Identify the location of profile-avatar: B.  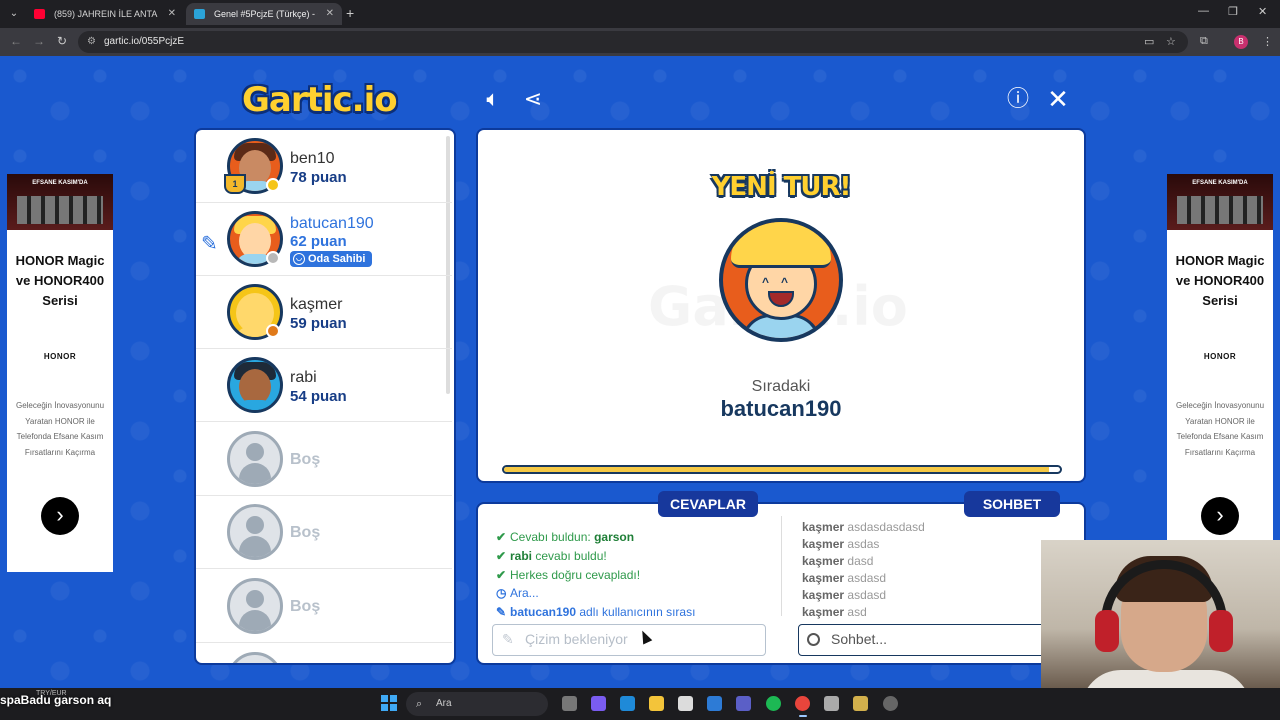
(1241, 42).